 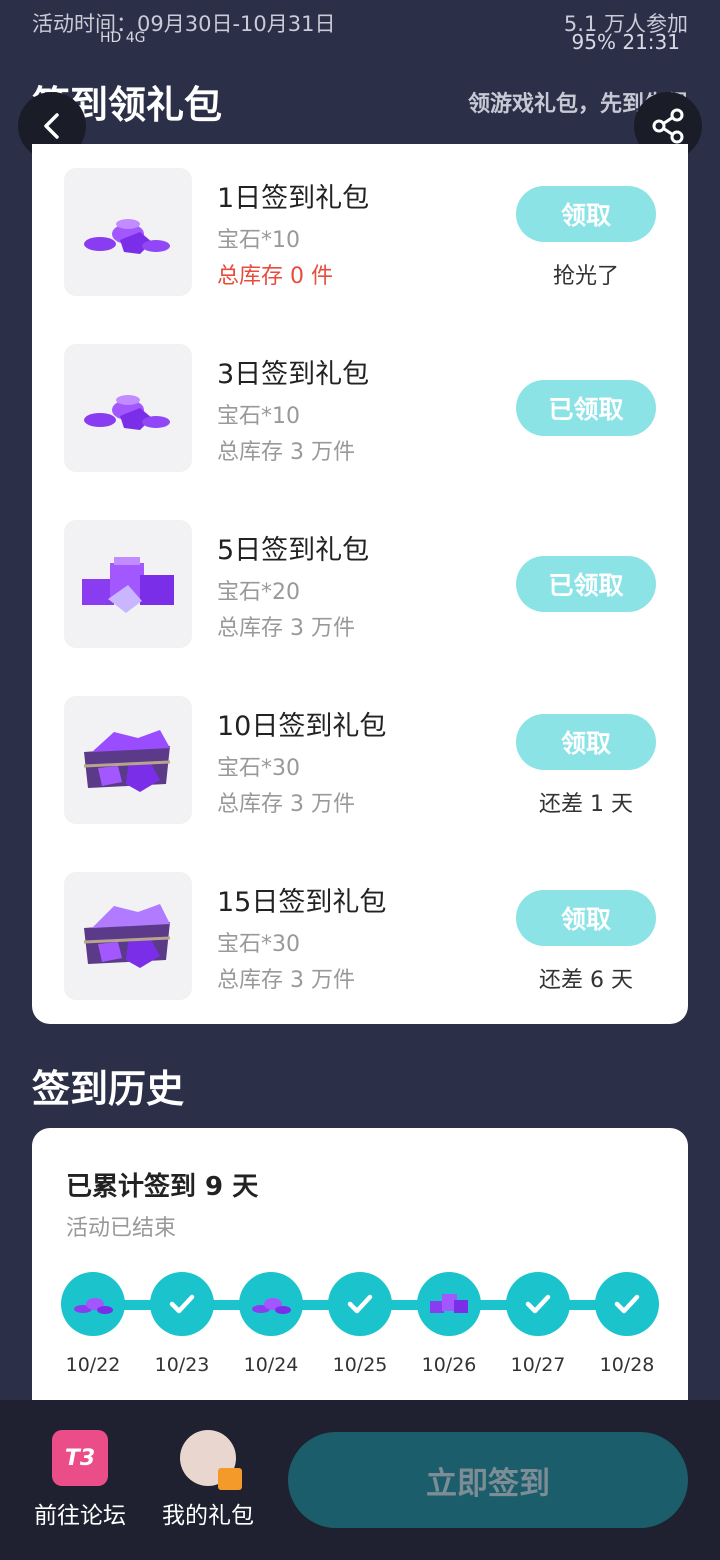 I want to click on avatar, so click(x=211, y=1460).